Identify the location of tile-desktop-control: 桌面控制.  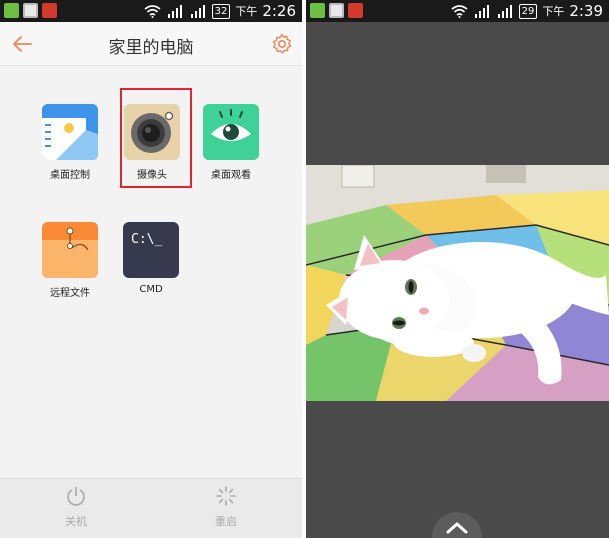
(70, 142).